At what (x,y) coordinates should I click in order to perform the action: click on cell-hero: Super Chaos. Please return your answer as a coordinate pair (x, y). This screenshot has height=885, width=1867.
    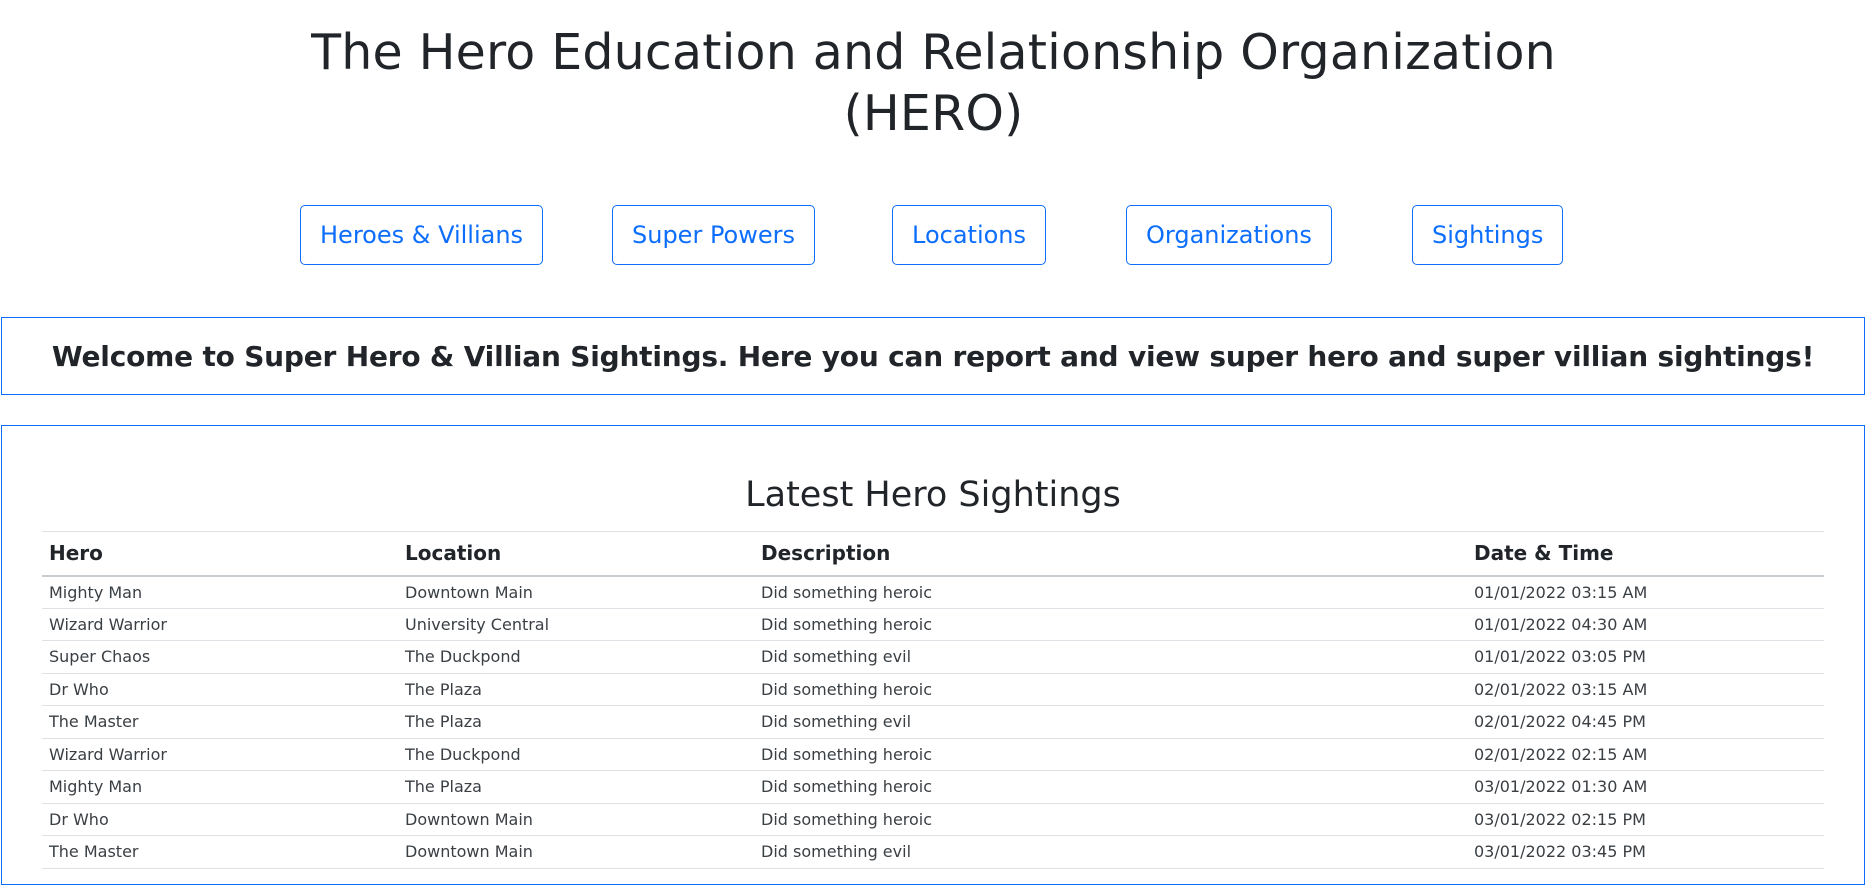
    Looking at the image, I should click on (100, 657).